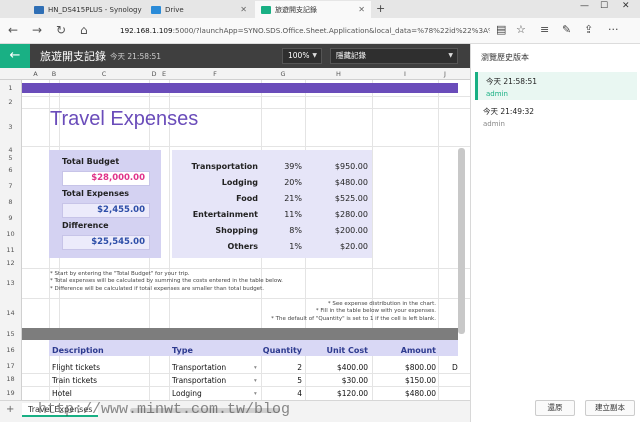 The height and width of the screenshot is (422, 640). What do you see at coordinates (11, 127) in the screenshot?
I see `row-header: 3` at bounding box center [11, 127].